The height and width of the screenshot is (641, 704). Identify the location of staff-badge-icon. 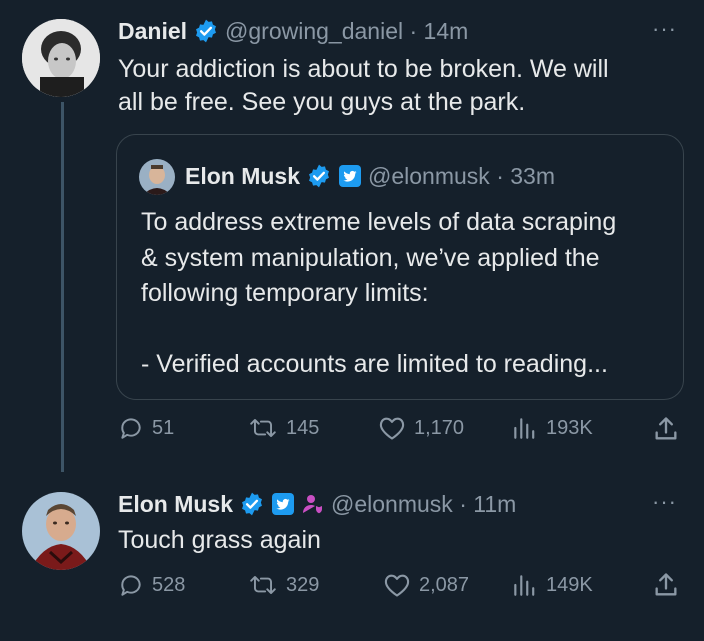
(313, 504).